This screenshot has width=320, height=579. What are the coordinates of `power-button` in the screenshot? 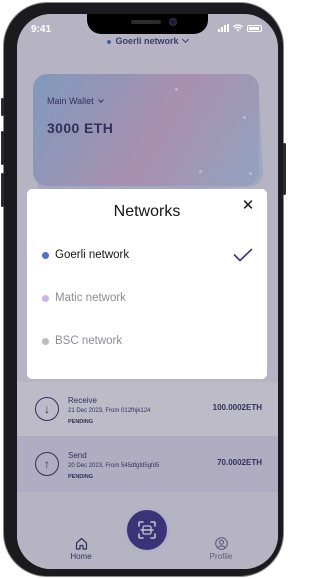 It's located at (284, 169).